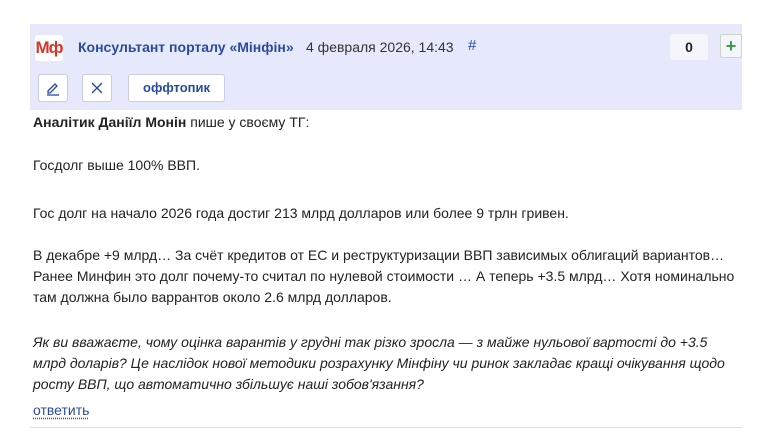  I want to click on edit-button, so click(53, 88).